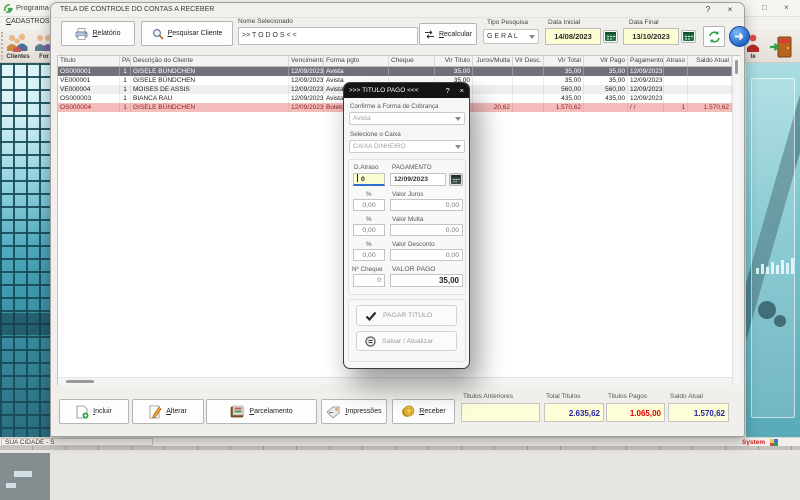 The width and height of the screenshot is (800, 500). What do you see at coordinates (369, 179) in the screenshot?
I see `atraso-input: 0` at bounding box center [369, 179].